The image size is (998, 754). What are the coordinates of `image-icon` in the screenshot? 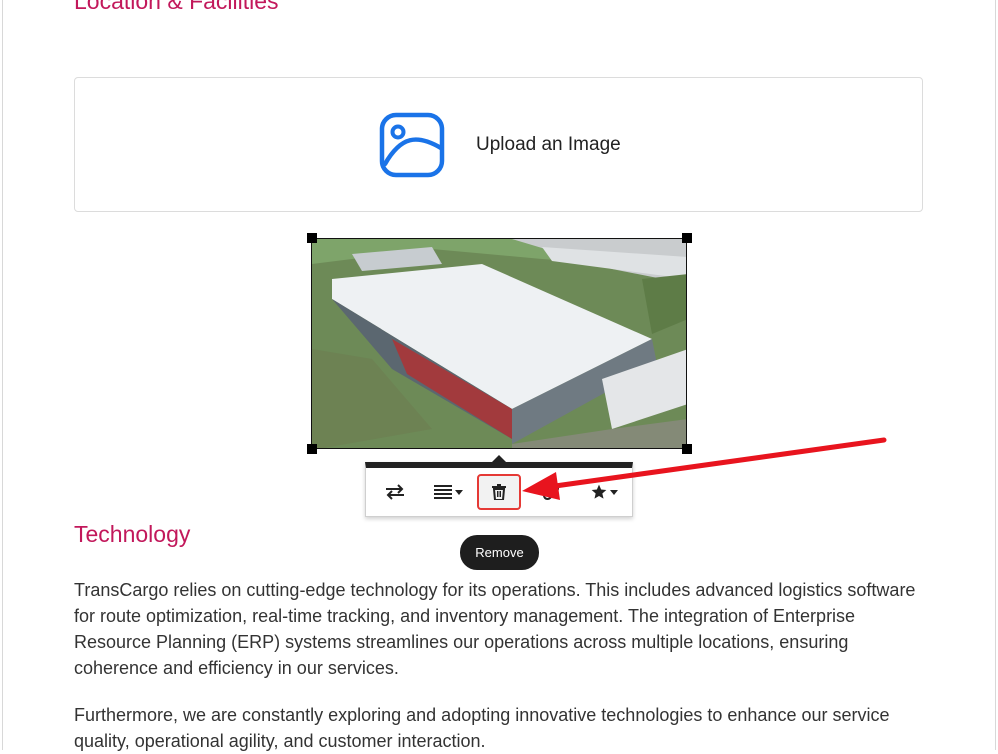 It's located at (412, 145).